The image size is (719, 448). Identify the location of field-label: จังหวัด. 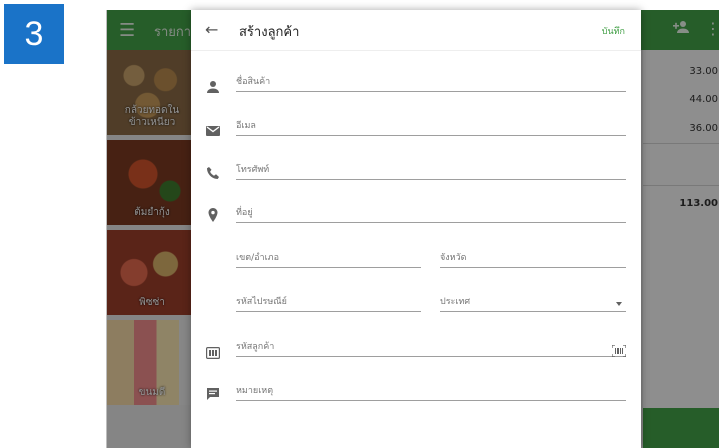
(453, 258).